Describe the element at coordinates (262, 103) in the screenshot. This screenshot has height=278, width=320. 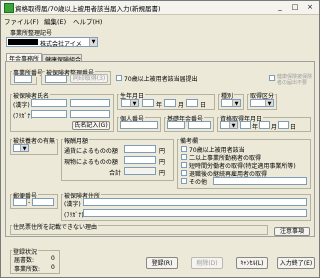
I see `kubun-select: ▼` at that location.